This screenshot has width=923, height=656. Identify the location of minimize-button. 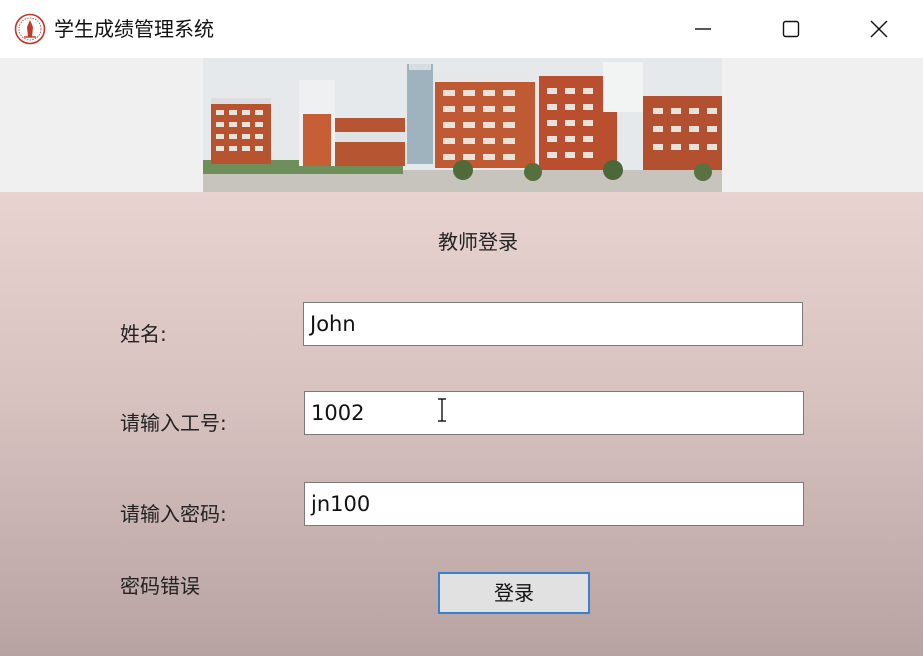
(703, 29).